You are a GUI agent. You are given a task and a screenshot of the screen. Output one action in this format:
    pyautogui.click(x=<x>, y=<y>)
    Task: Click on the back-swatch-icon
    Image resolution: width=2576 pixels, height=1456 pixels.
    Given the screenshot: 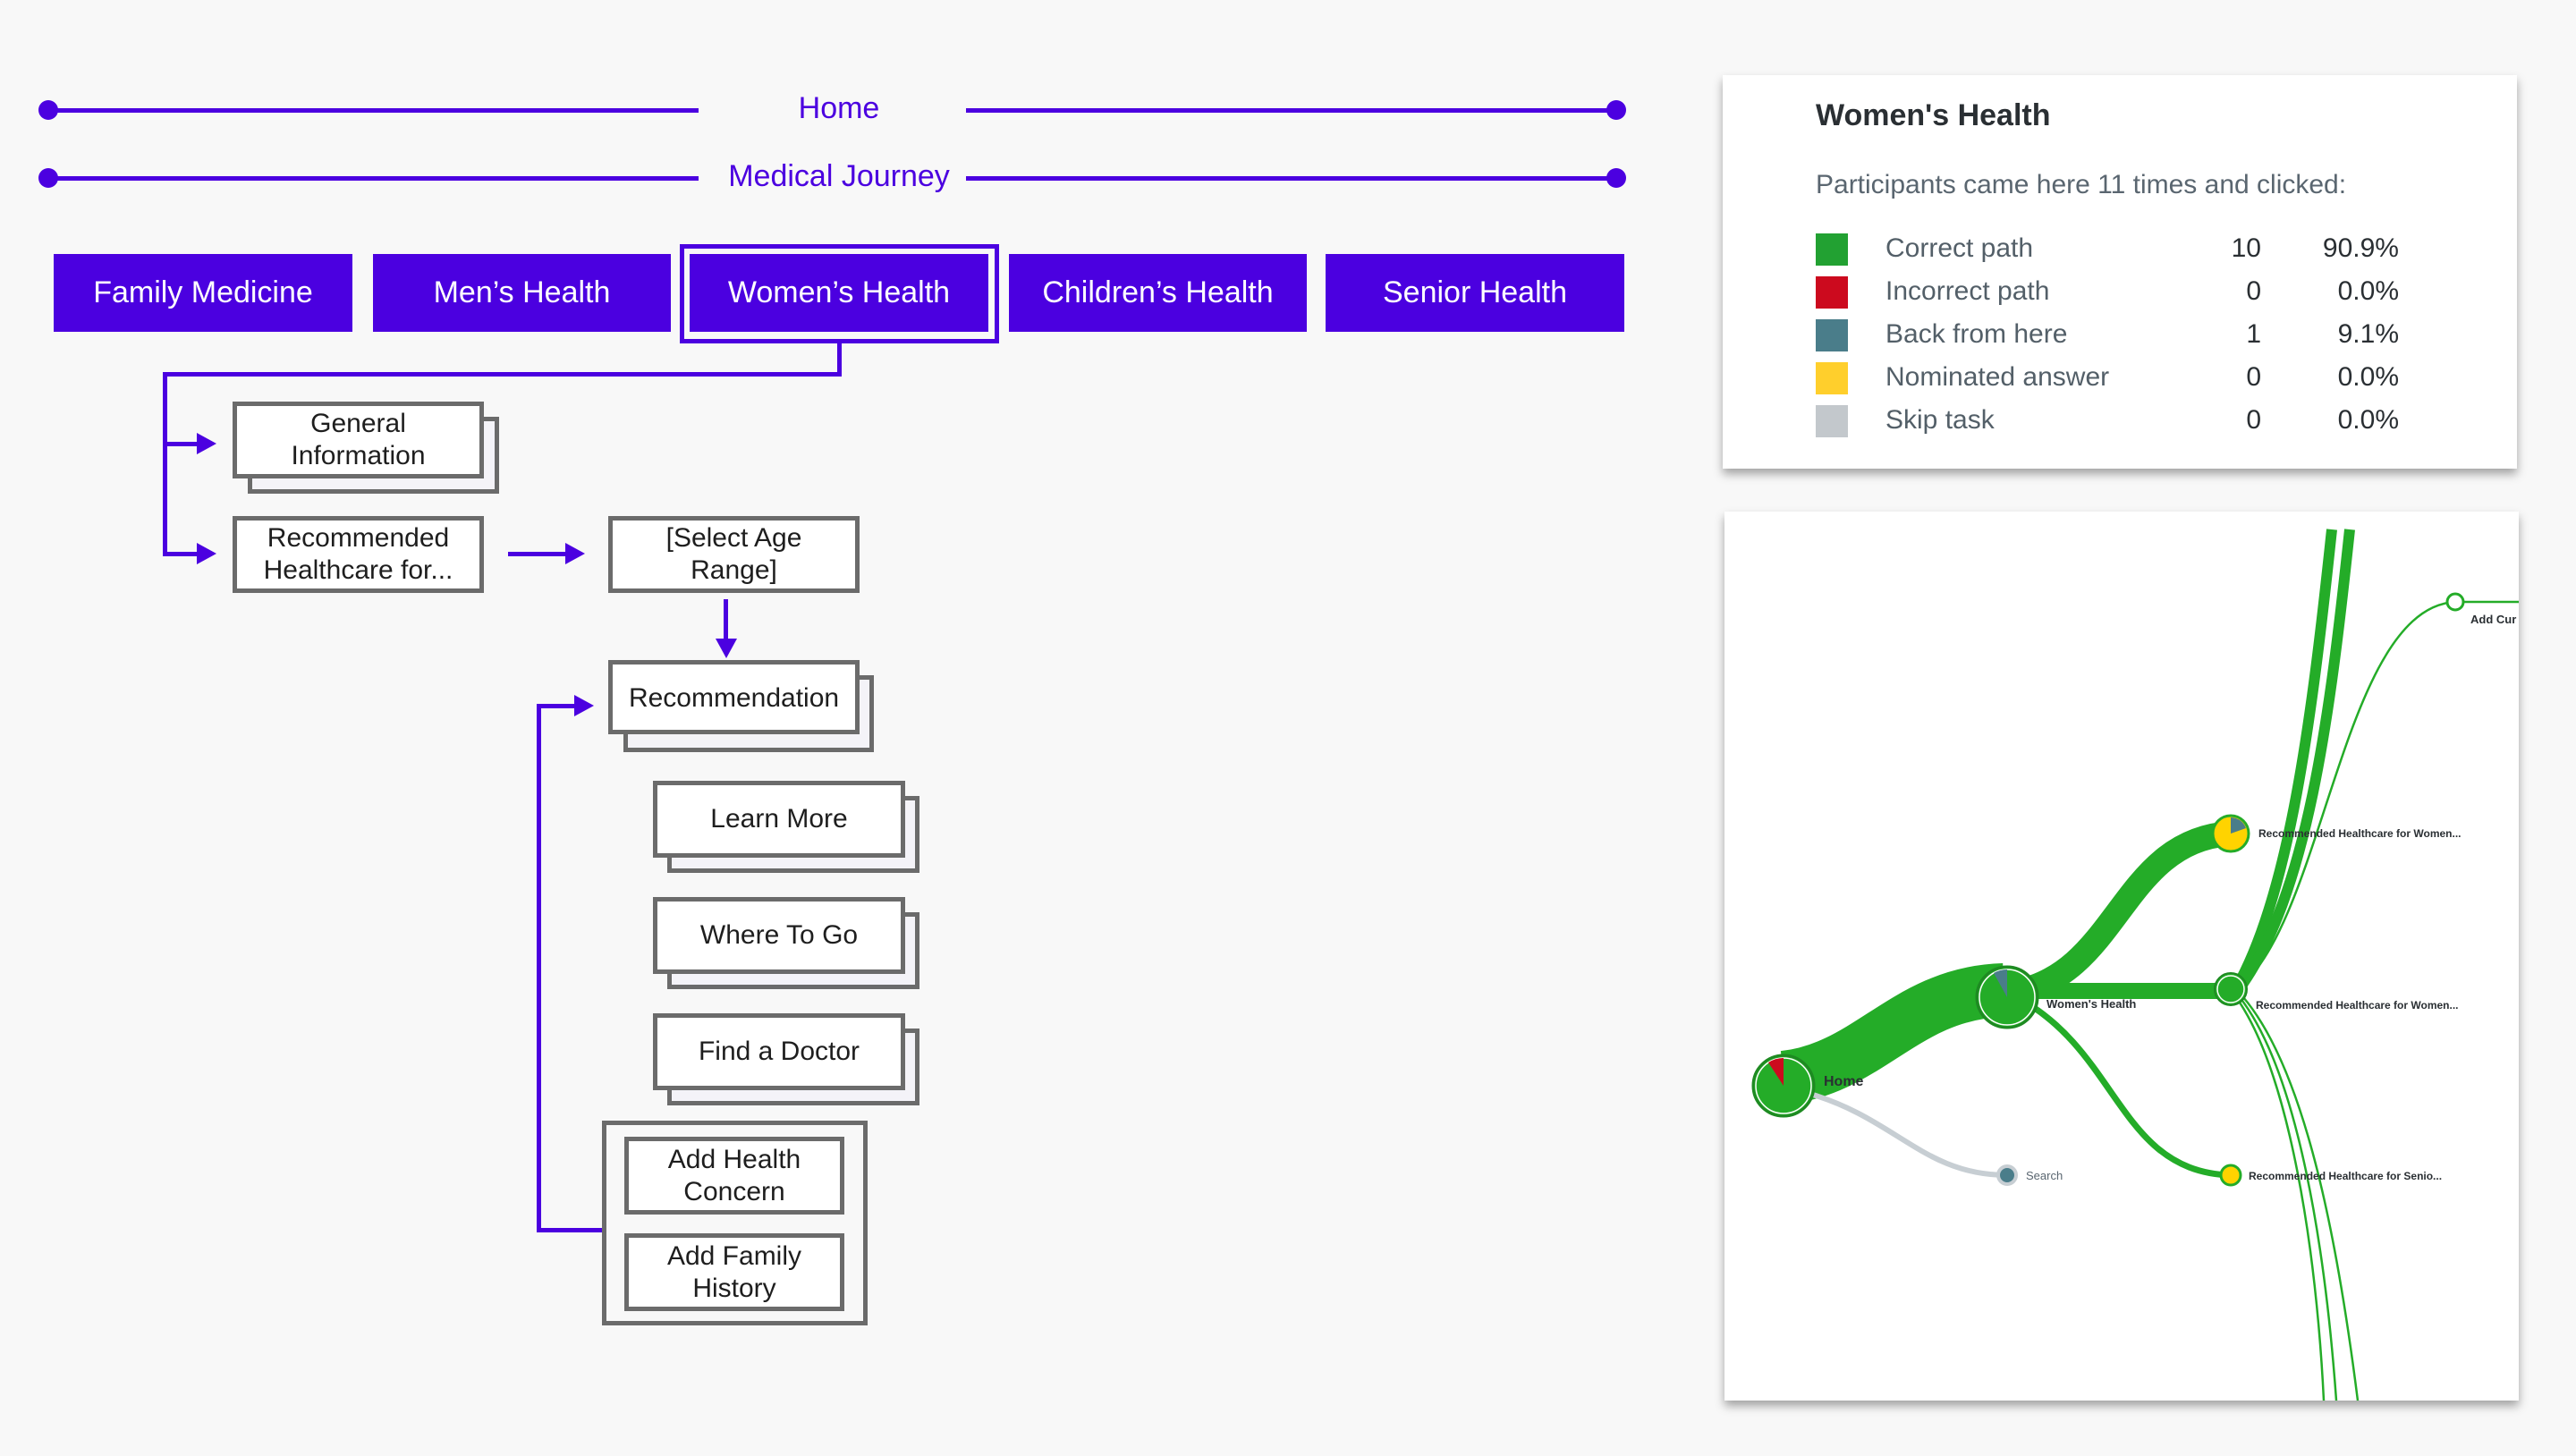 What is the action you would take?
    pyautogui.click(x=1832, y=335)
    